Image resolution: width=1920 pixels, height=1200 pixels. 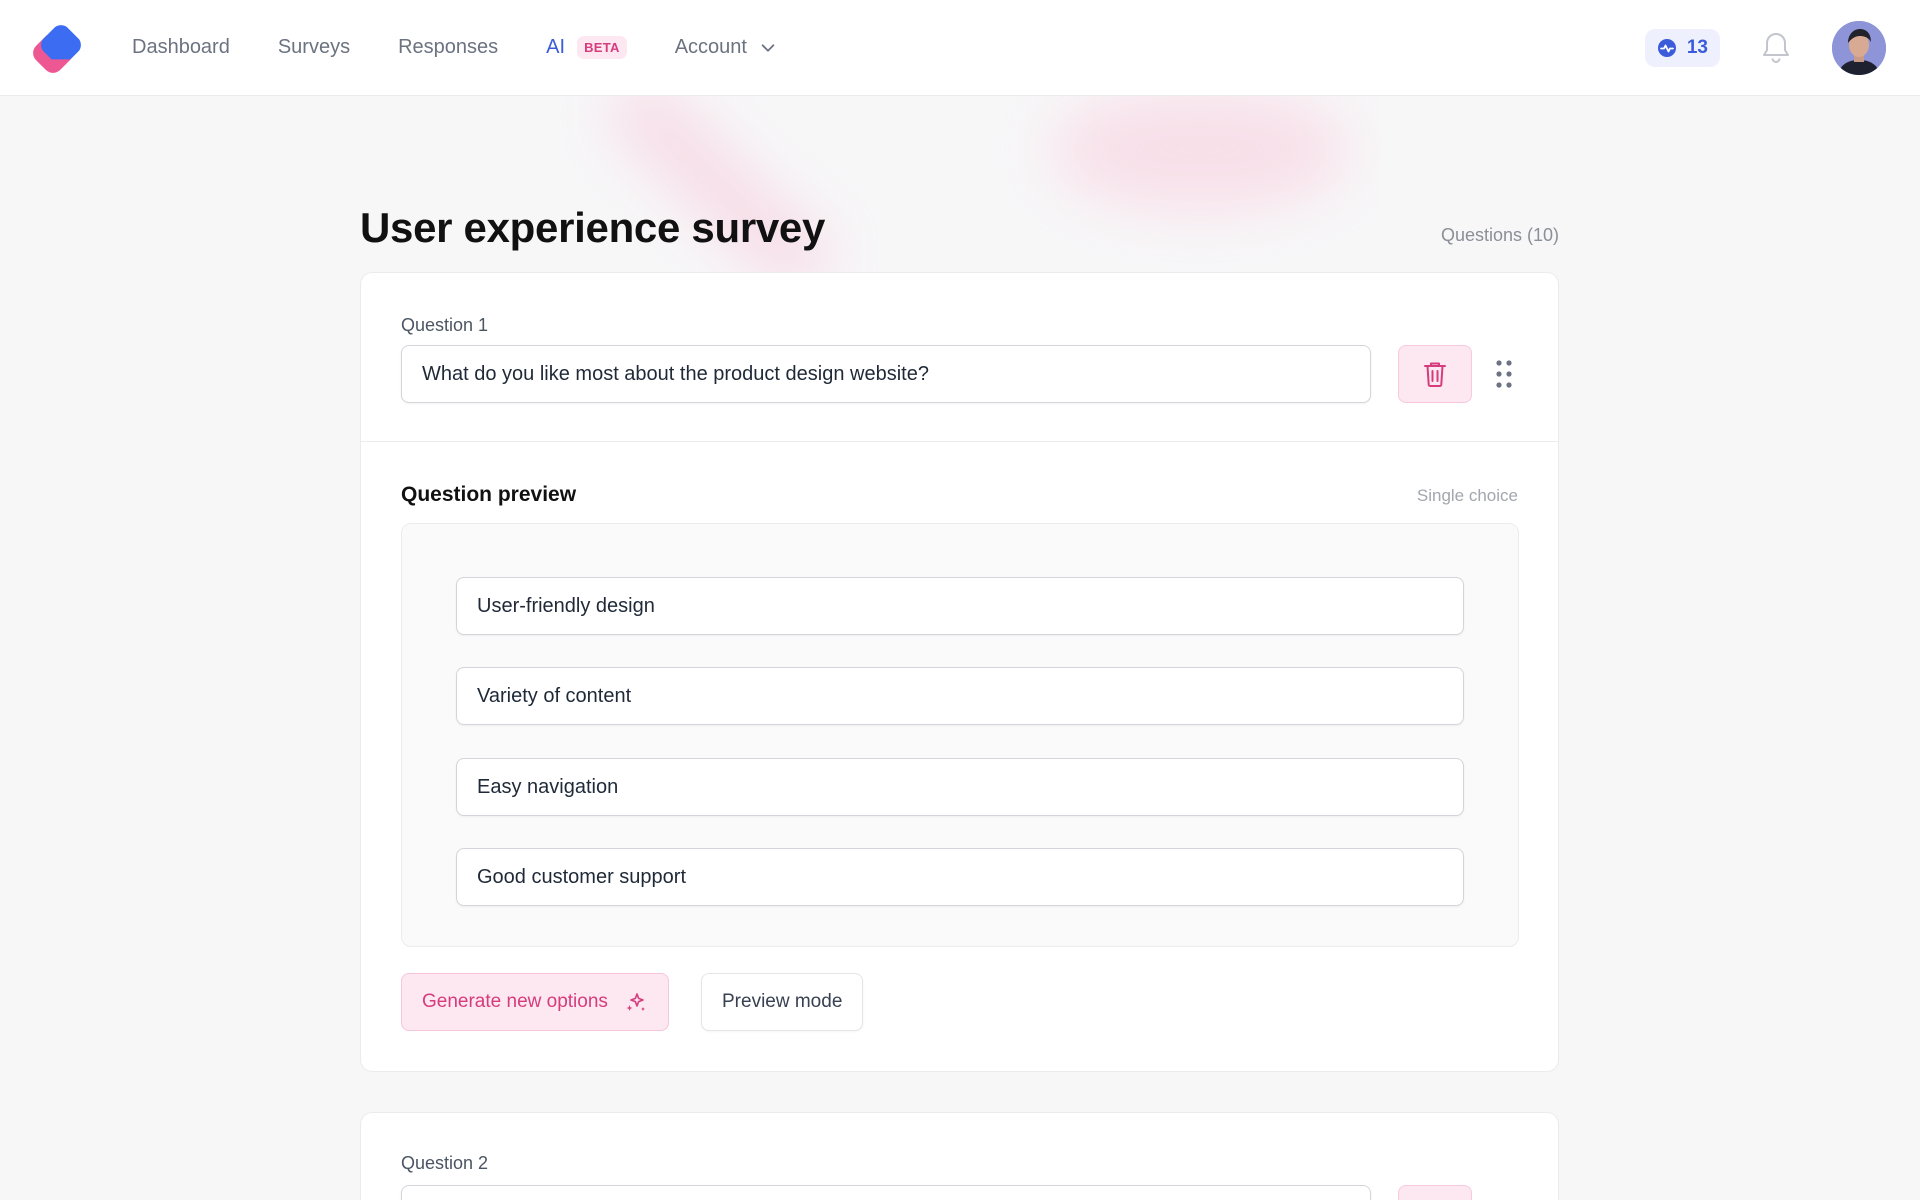 What do you see at coordinates (960, 606) in the screenshot?
I see `answer-option: User-friendly design` at bounding box center [960, 606].